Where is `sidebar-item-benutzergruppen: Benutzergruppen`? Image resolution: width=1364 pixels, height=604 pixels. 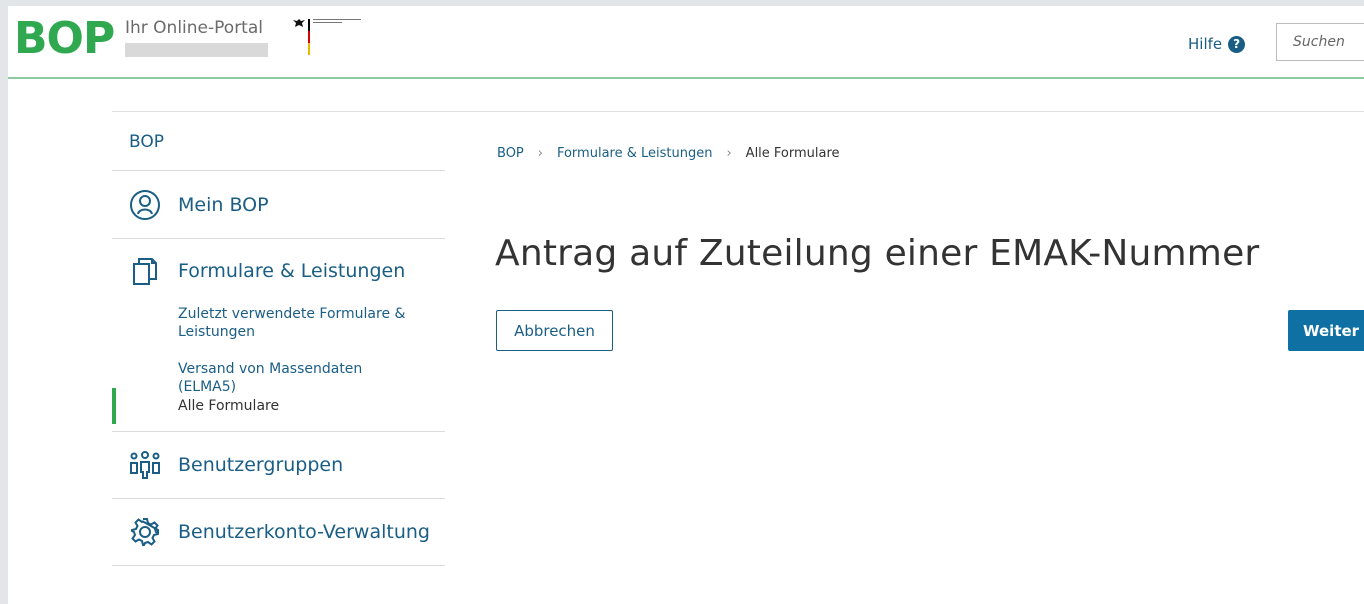
sidebar-item-benutzergruppen: Benutzergruppen is located at coordinates (278, 465).